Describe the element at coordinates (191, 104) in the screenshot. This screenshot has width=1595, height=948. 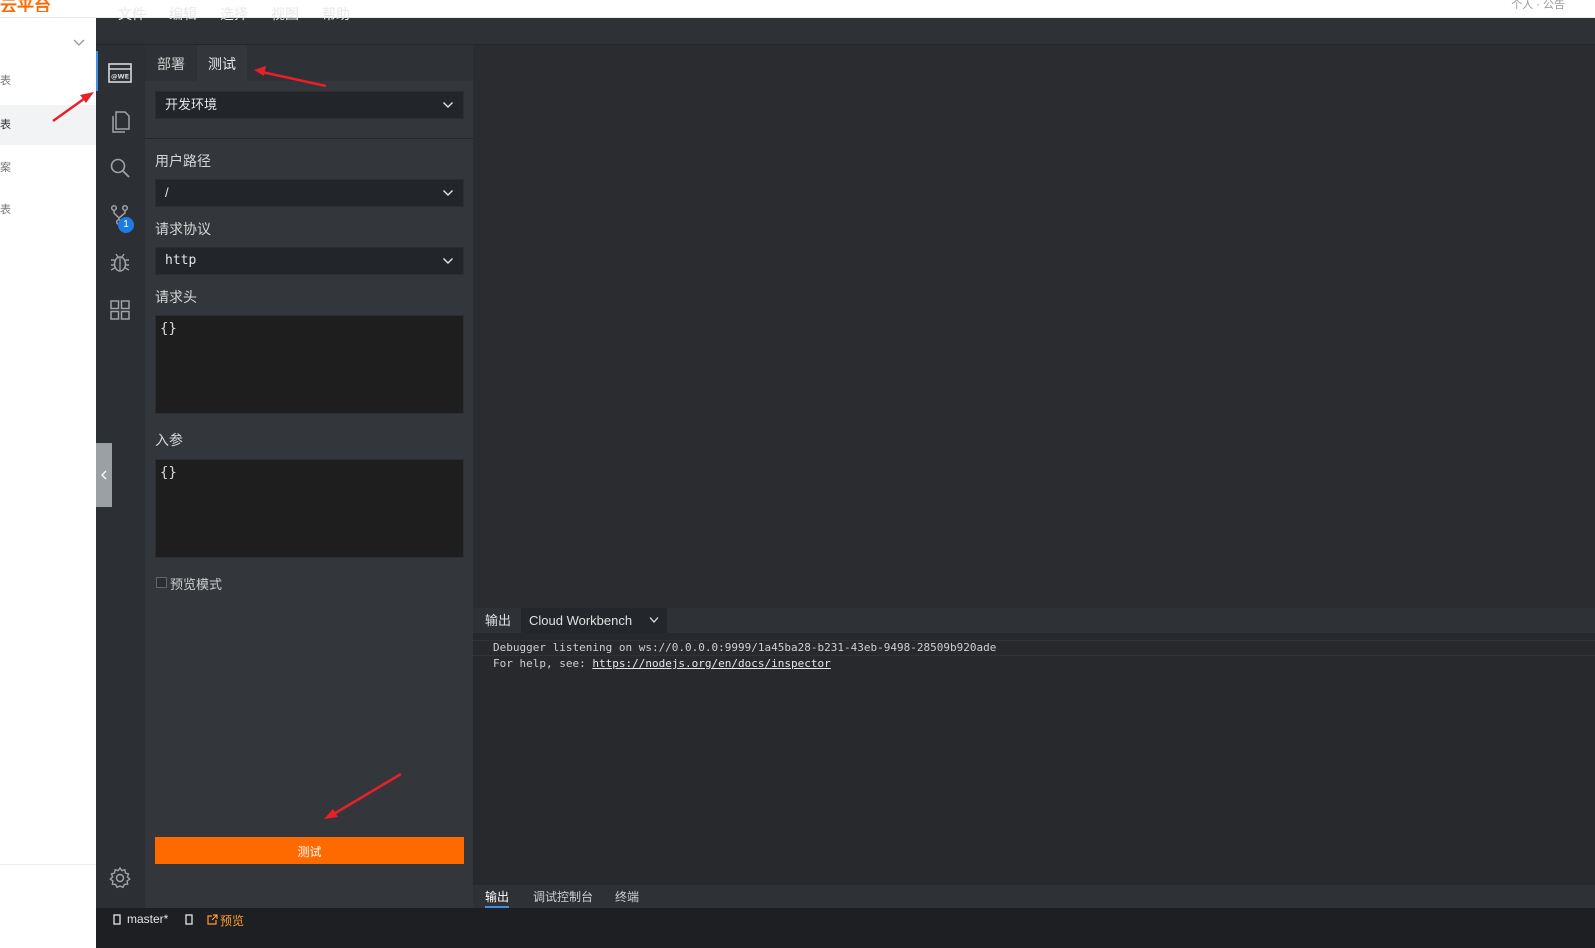
I see `environment-value: 开发环境` at that location.